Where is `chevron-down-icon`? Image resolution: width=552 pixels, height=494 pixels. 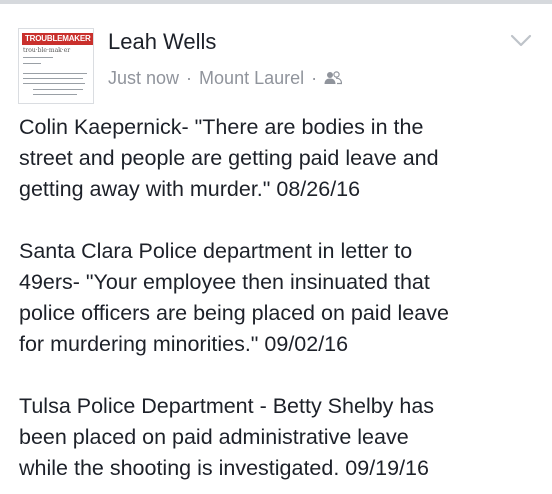
chevron-down-icon is located at coordinates (521, 41).